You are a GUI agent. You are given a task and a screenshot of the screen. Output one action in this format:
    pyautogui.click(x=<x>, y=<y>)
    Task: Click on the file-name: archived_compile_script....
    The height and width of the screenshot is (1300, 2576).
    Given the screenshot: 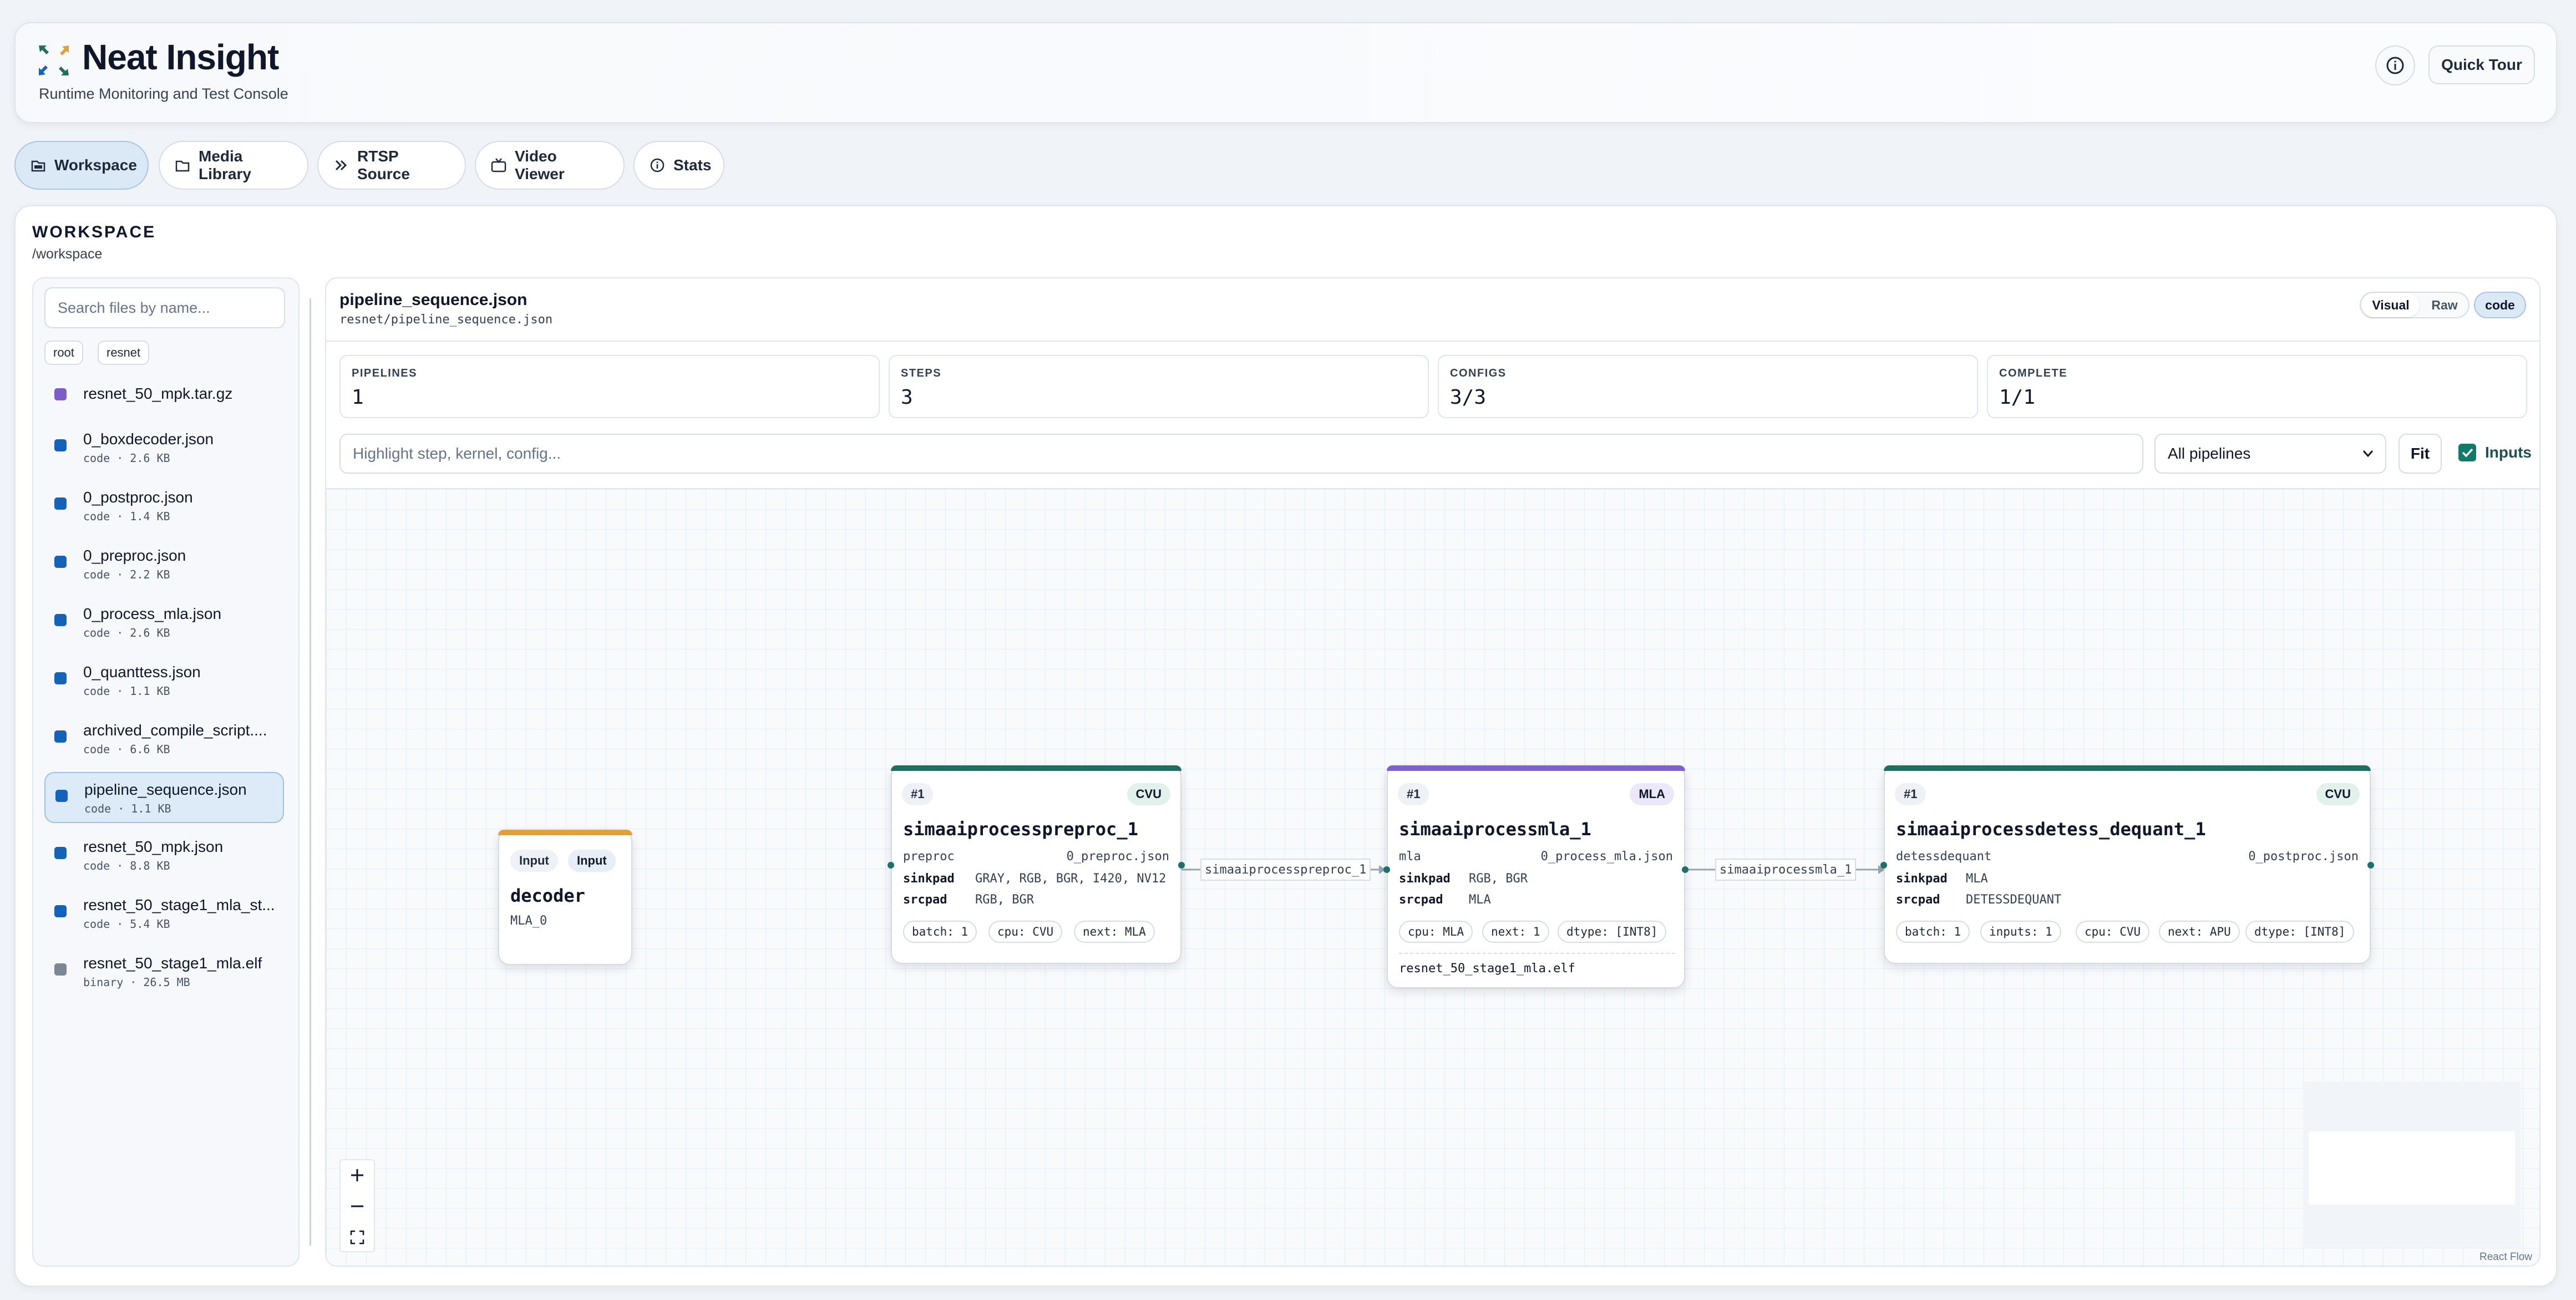 What is the action you would take?
    pyautogui.click(x=175, y=730)
    